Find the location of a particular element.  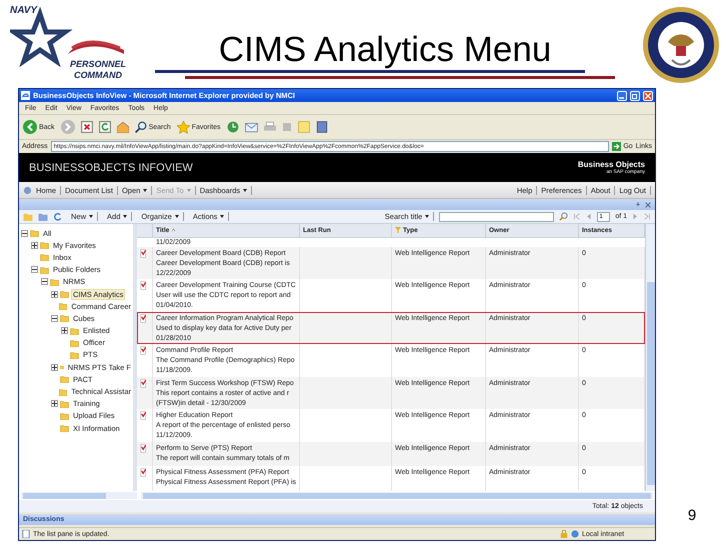

vertical-scrollbar is located at coordinates (650, 357).